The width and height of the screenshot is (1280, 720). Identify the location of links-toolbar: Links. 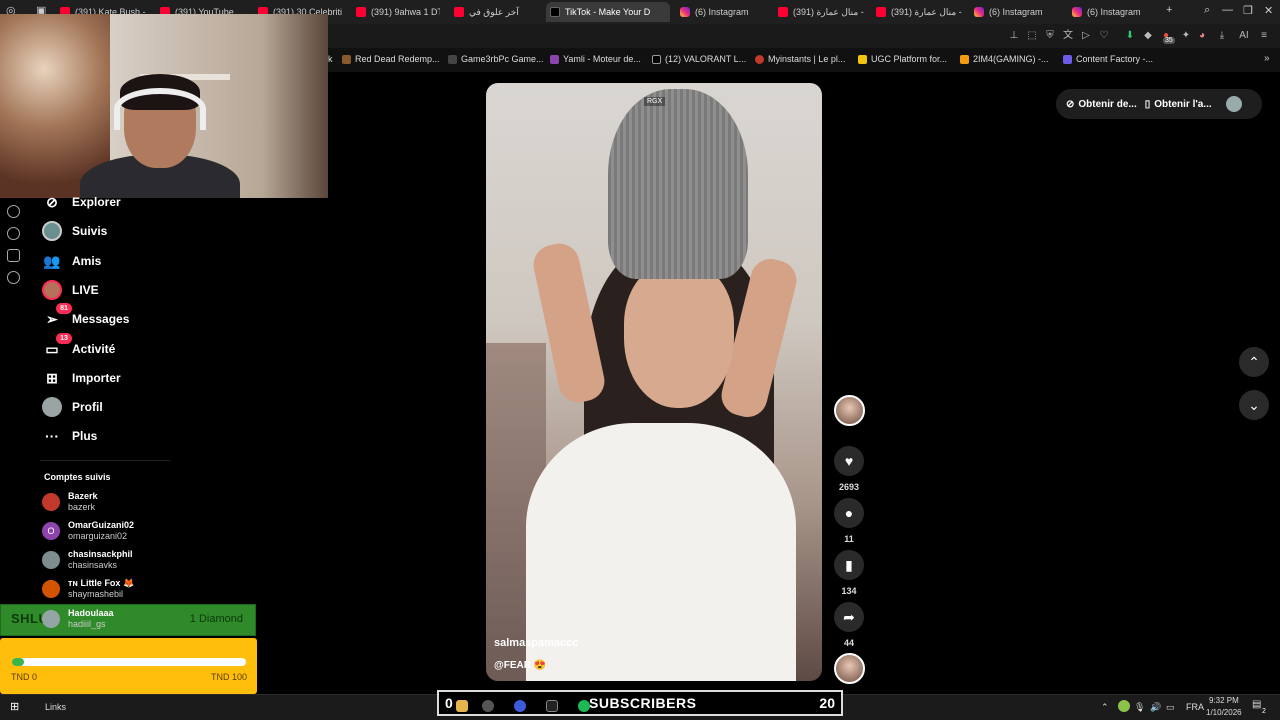
(55, 707).